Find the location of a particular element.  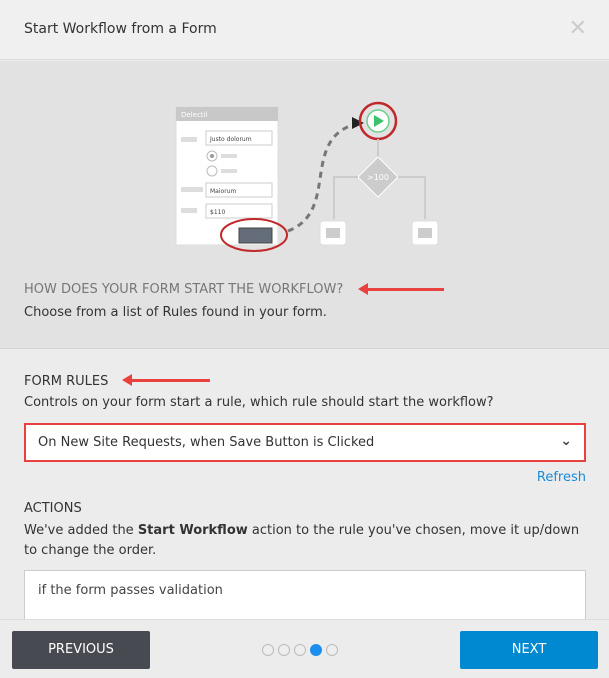

previous-button: PREVIOUS is located at coordinates (81, 650).